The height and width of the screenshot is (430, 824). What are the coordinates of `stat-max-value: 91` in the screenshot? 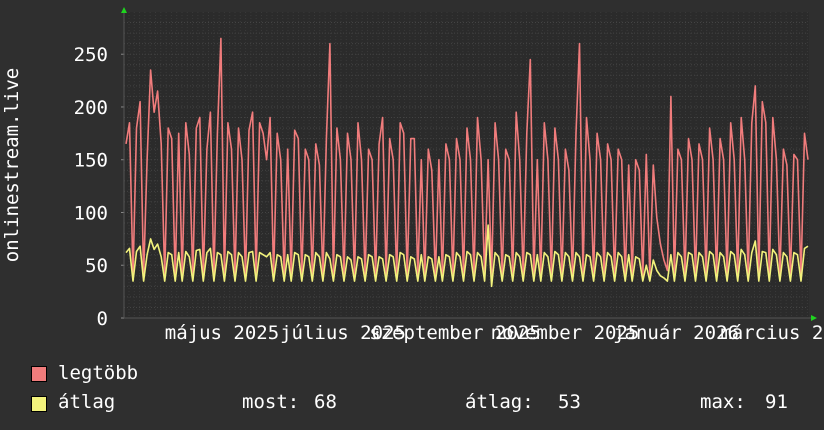 It's located at (776, 402).